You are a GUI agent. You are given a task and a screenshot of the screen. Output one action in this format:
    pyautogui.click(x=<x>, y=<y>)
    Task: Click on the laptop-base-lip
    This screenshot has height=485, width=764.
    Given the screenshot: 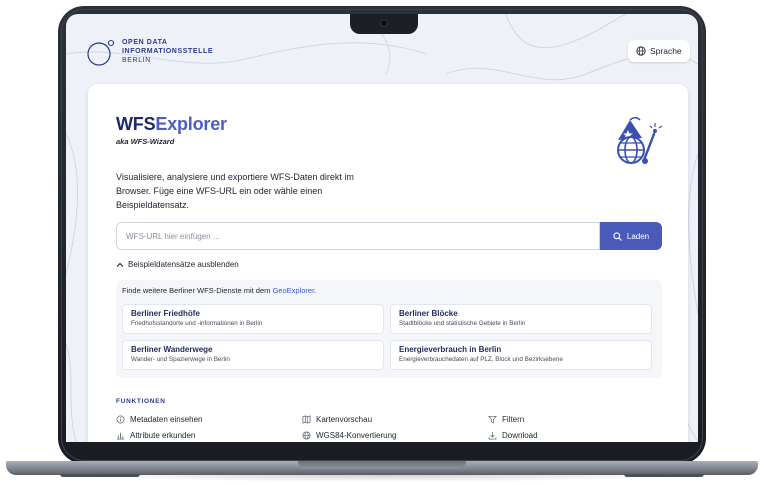 What is the action you would take?
    pyautogui.click(x=382, y=465)
    